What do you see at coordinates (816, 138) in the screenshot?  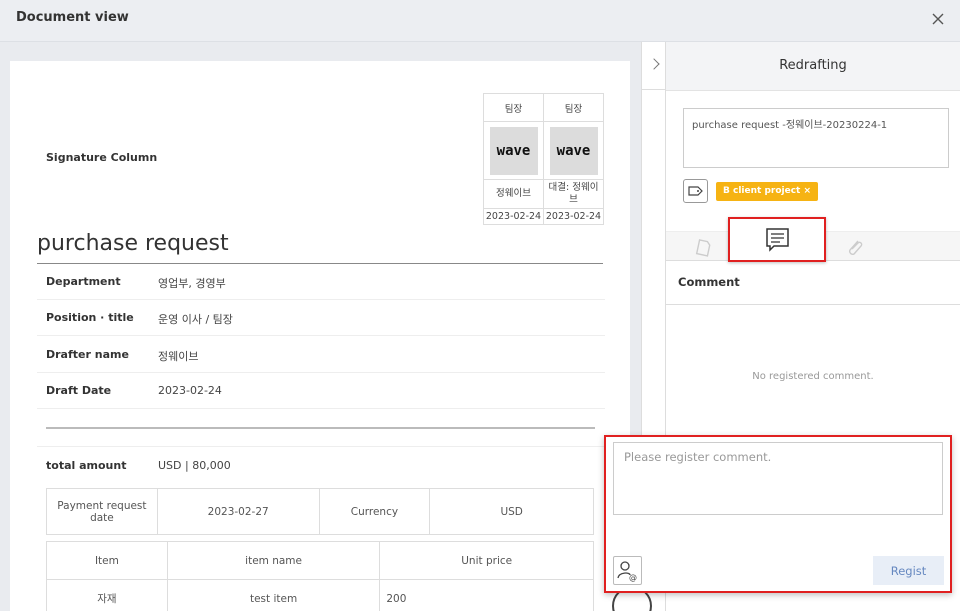 I see `document-name-field: purchase request -정웨이브-20230224-1` at bounding box center [816, 138].